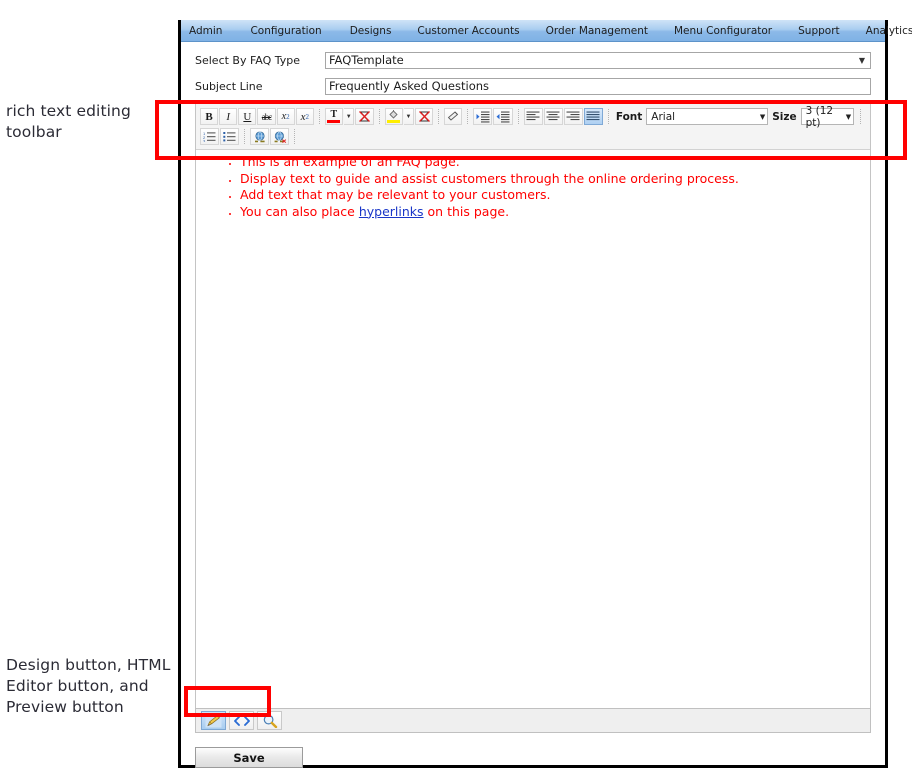 The width and height of the screenshot is (912, 768). I want to click on nav-item-support: Support, so click(819, 31).